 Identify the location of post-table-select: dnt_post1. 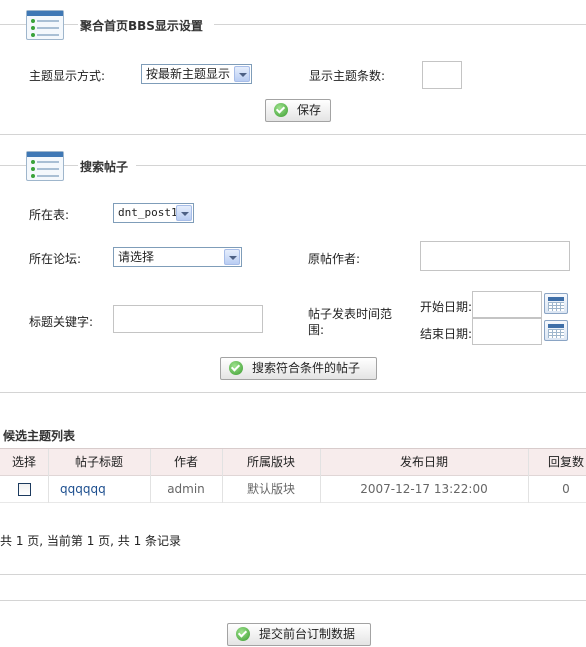
(153, 213).